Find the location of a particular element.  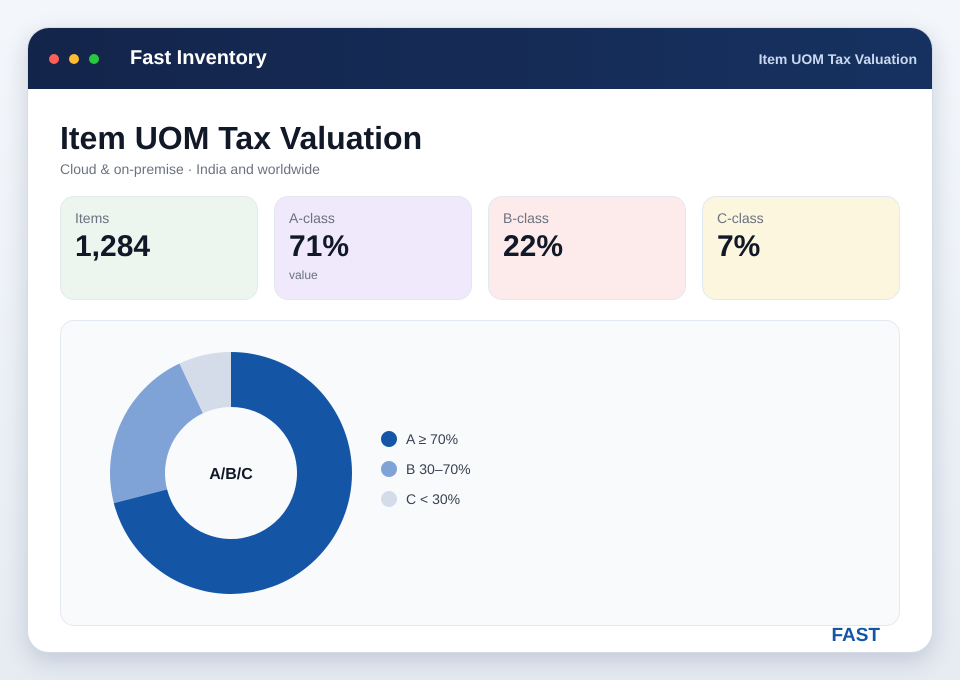

stat-value: 7% is located at coordinates (738, 247).